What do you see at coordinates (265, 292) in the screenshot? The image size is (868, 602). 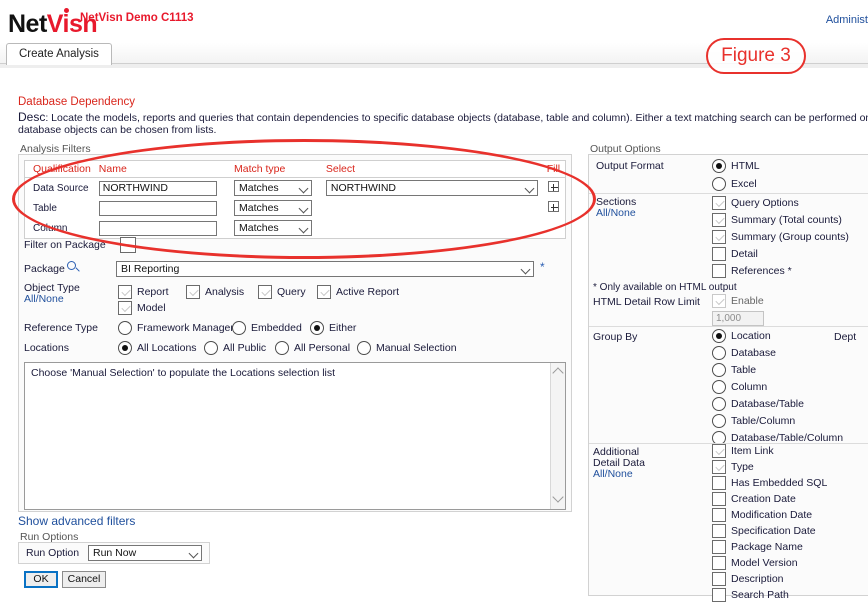 I see `query-checkbox` at bounding box center [265, 292].